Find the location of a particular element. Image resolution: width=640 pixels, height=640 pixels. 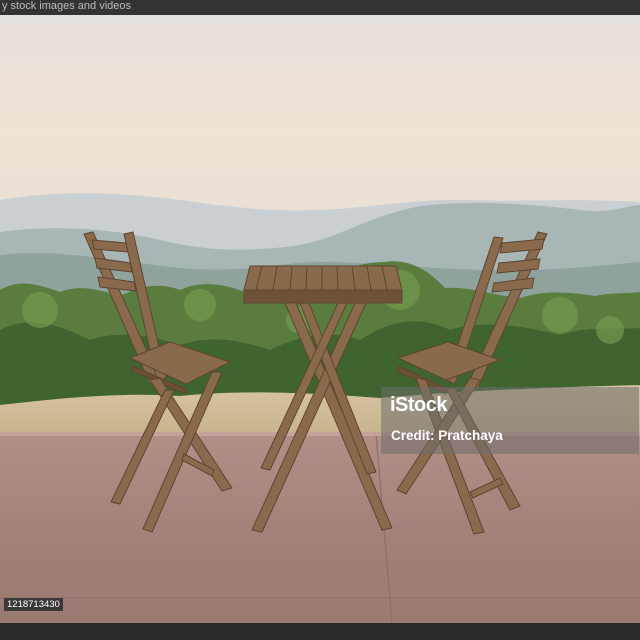

header-text: y stock images and videos is located at coordinates (67, 6).